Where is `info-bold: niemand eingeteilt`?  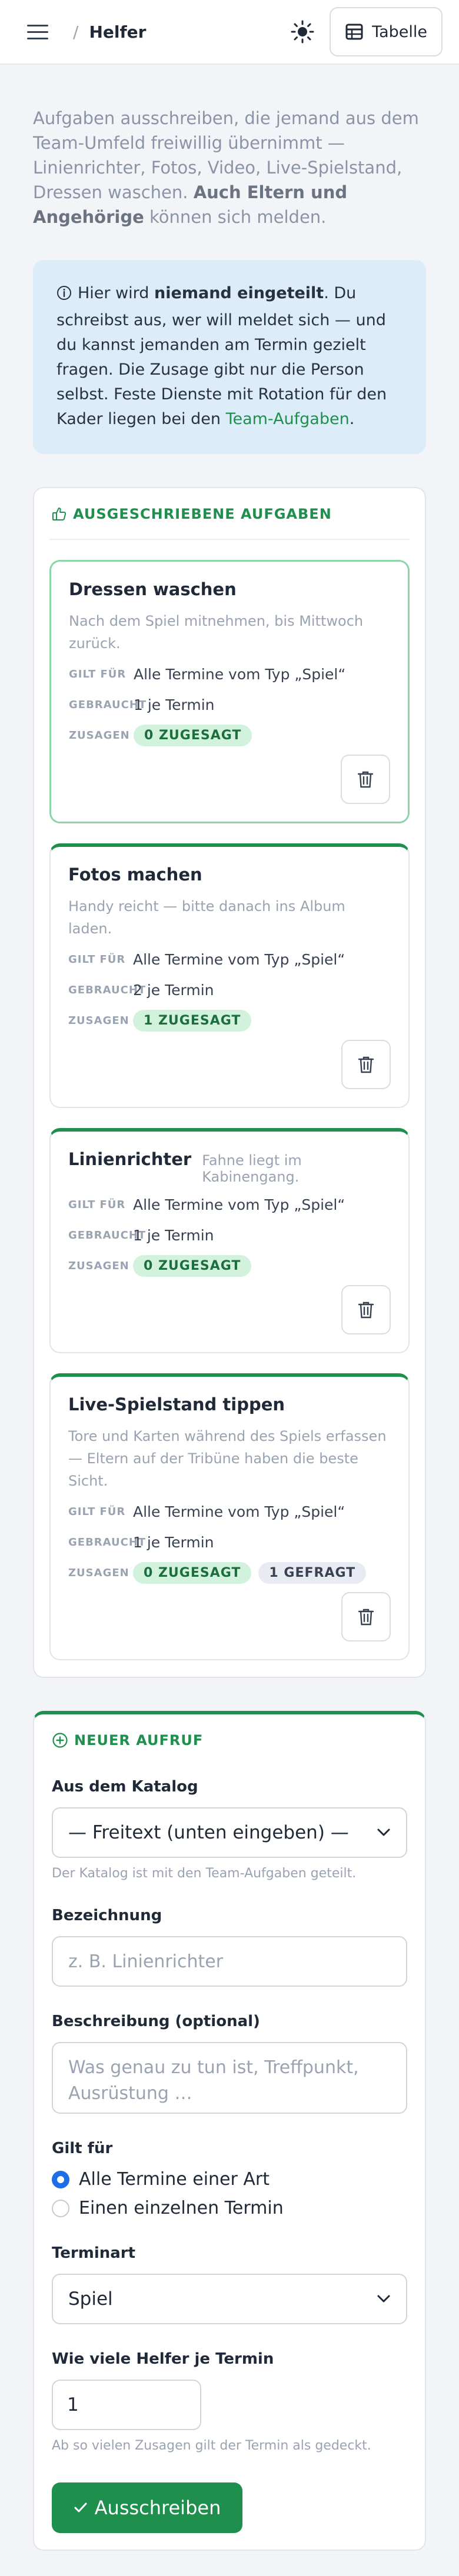 info-bold: niemand eingeteilt is located at coordinates (239, 293).